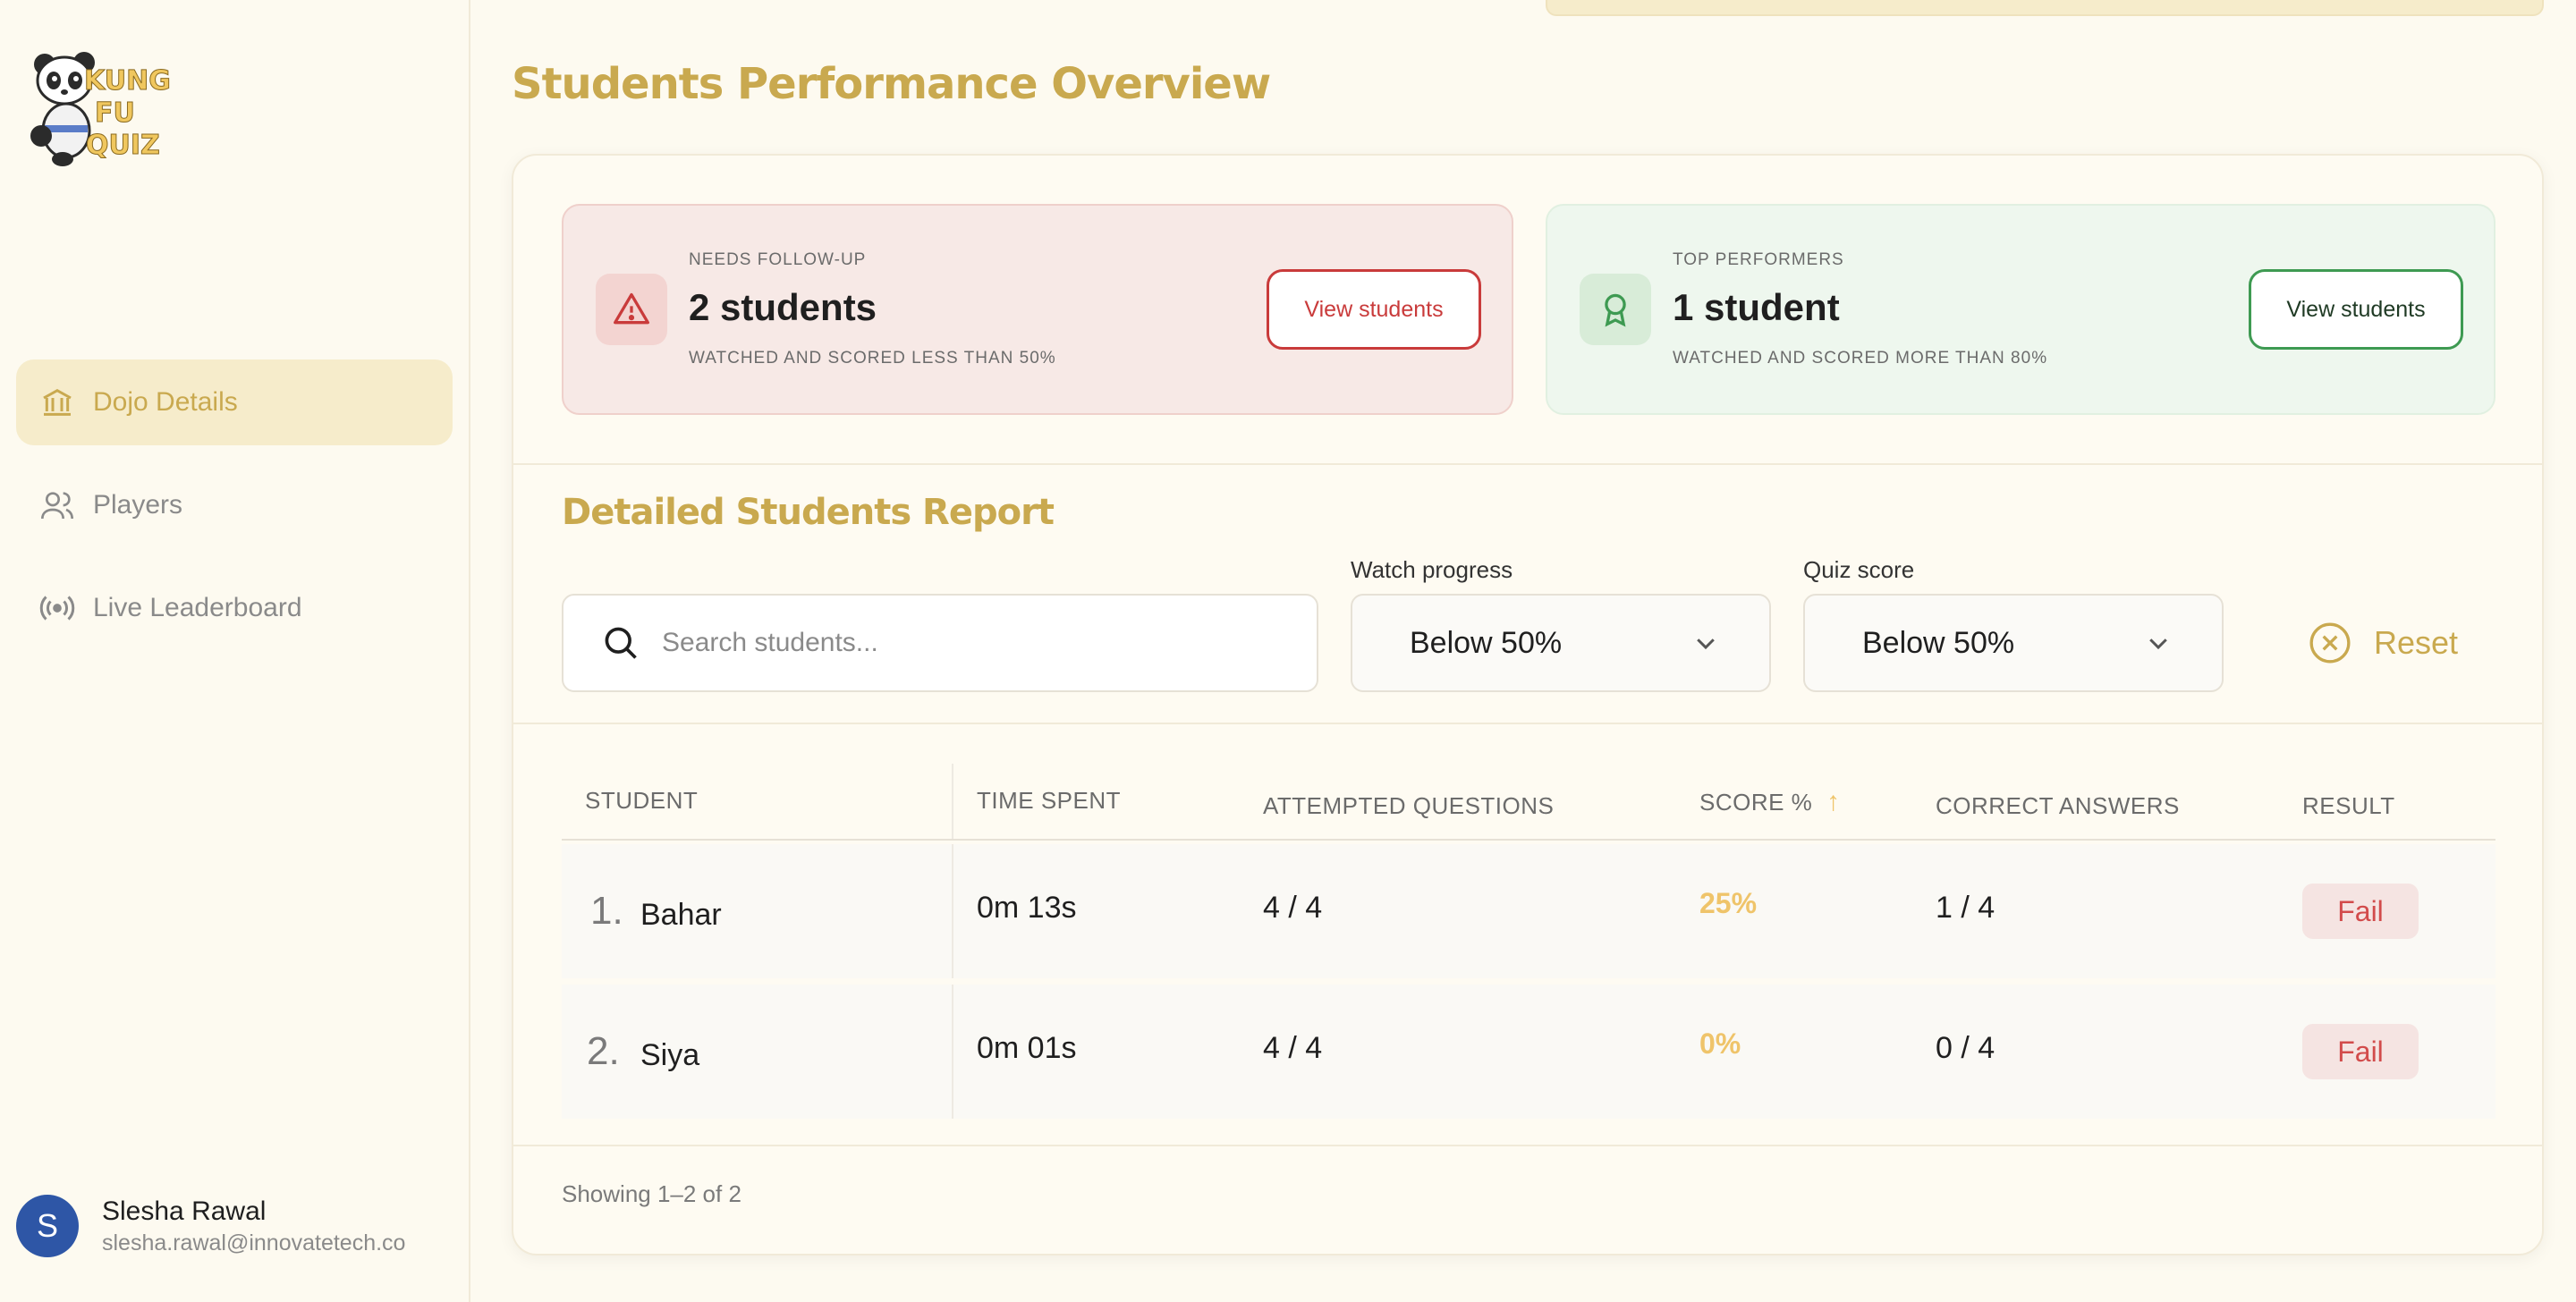 Image resolution: width=2576 pixels, height=1302 pixels. What do you see at coordinates (234, 505) in the screenshot?
I see `sidebar-item-players: Players` at bounding box center [234, 505].